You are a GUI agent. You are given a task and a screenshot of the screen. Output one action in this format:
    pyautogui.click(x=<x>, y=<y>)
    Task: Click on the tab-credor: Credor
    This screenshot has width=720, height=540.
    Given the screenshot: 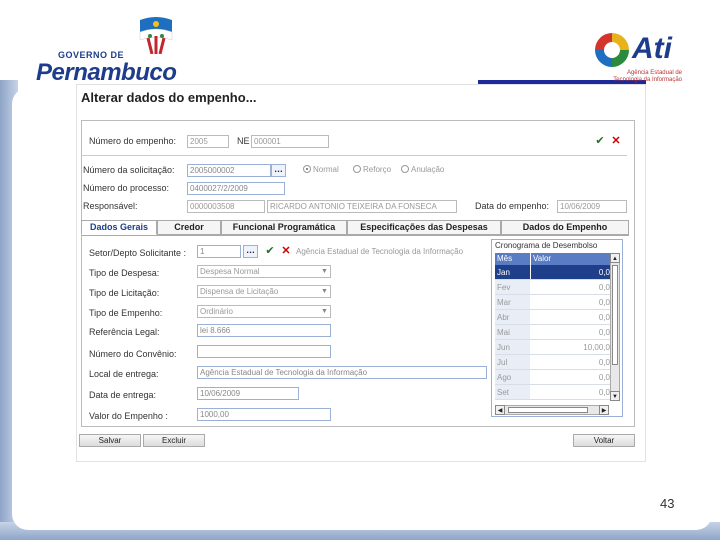 What is the action you would take?
    pyautogui.click(x=189, y=227)
    